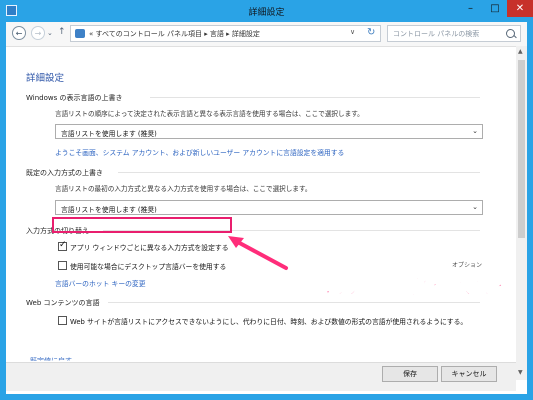 This screenshot has width=533, height=400. What do you see at coordinates (467, 265) in the screenshot?
I see `option-tag: オプション` at bounding box center [467, 265].